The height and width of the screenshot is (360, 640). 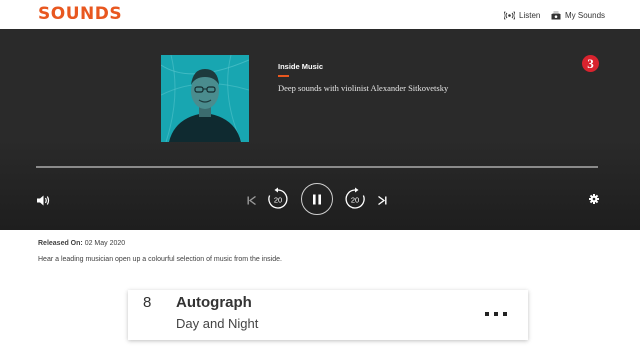 I want to click on pause-button, so click(x=317, y=199).